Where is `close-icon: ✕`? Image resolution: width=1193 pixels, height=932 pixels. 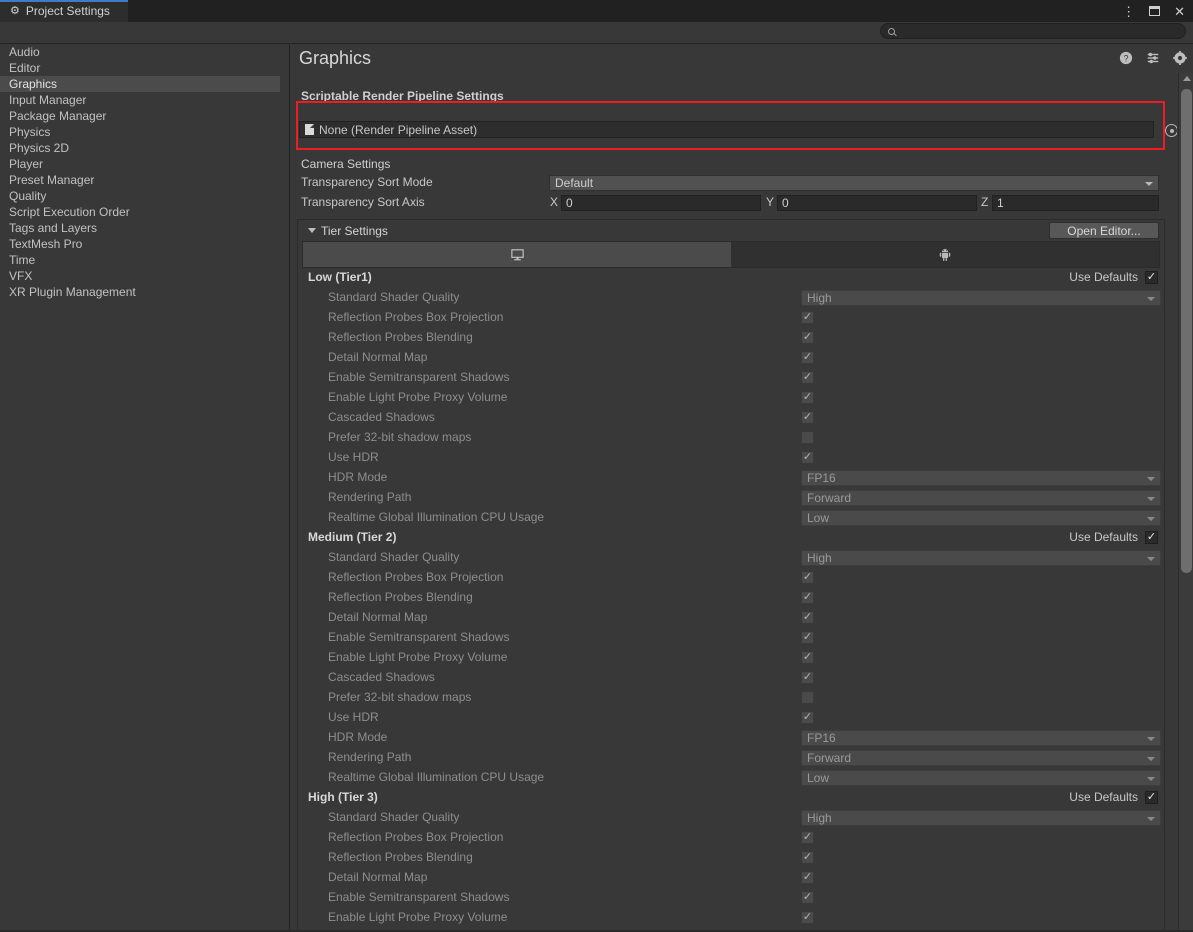
close-icon: ✕ is located at coordinates (1179, 11).